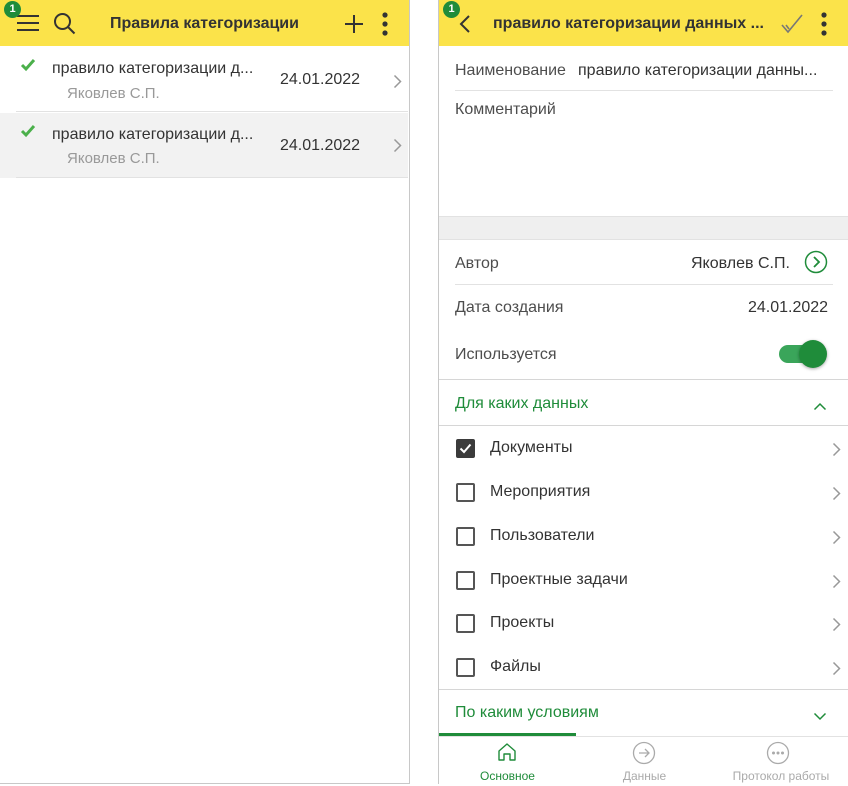  What do you see at coordinates (465, 26) in the screenshot?
I see `back-icon` at bounding box center [465, 26].